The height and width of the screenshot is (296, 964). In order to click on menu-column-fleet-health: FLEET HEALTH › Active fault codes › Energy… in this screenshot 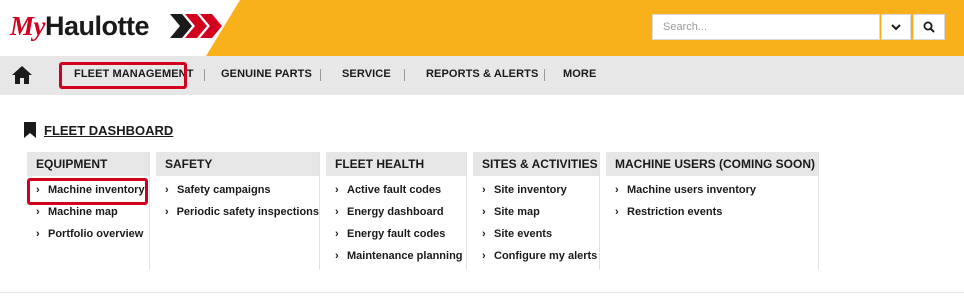, I will do `click(396, 211)`.